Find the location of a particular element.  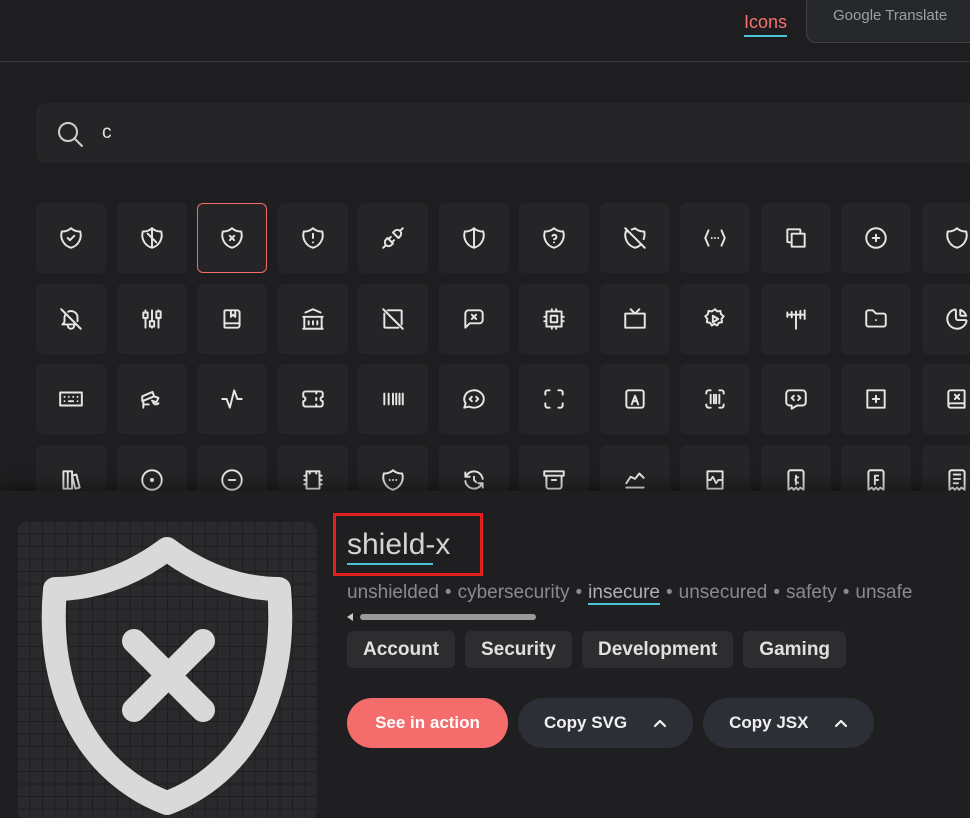

tag-safety: safety is located at coordinates (811, 592).